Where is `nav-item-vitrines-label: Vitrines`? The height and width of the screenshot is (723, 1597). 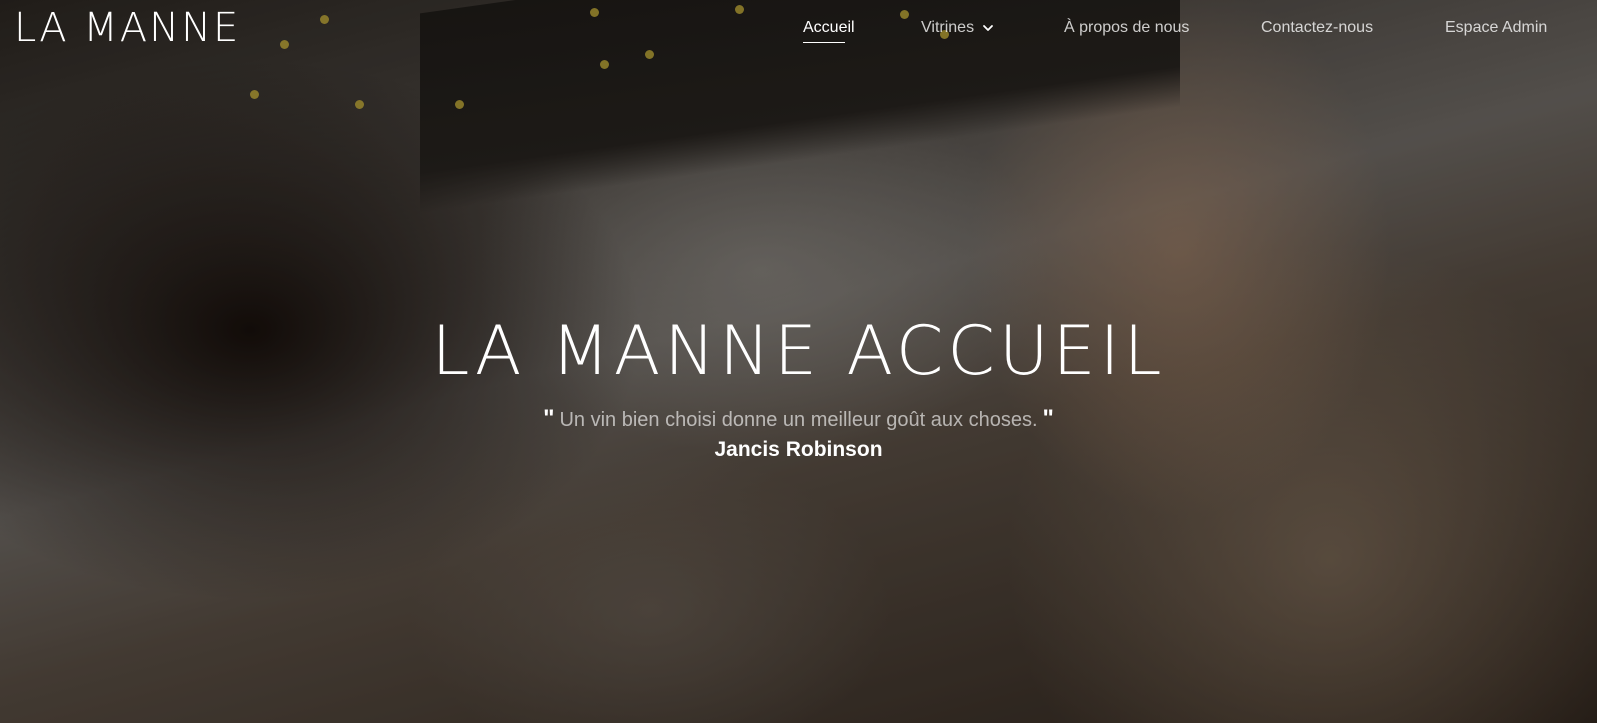
nav-item-vitrines-label: Vitrines is located at coordinates (948, 27).